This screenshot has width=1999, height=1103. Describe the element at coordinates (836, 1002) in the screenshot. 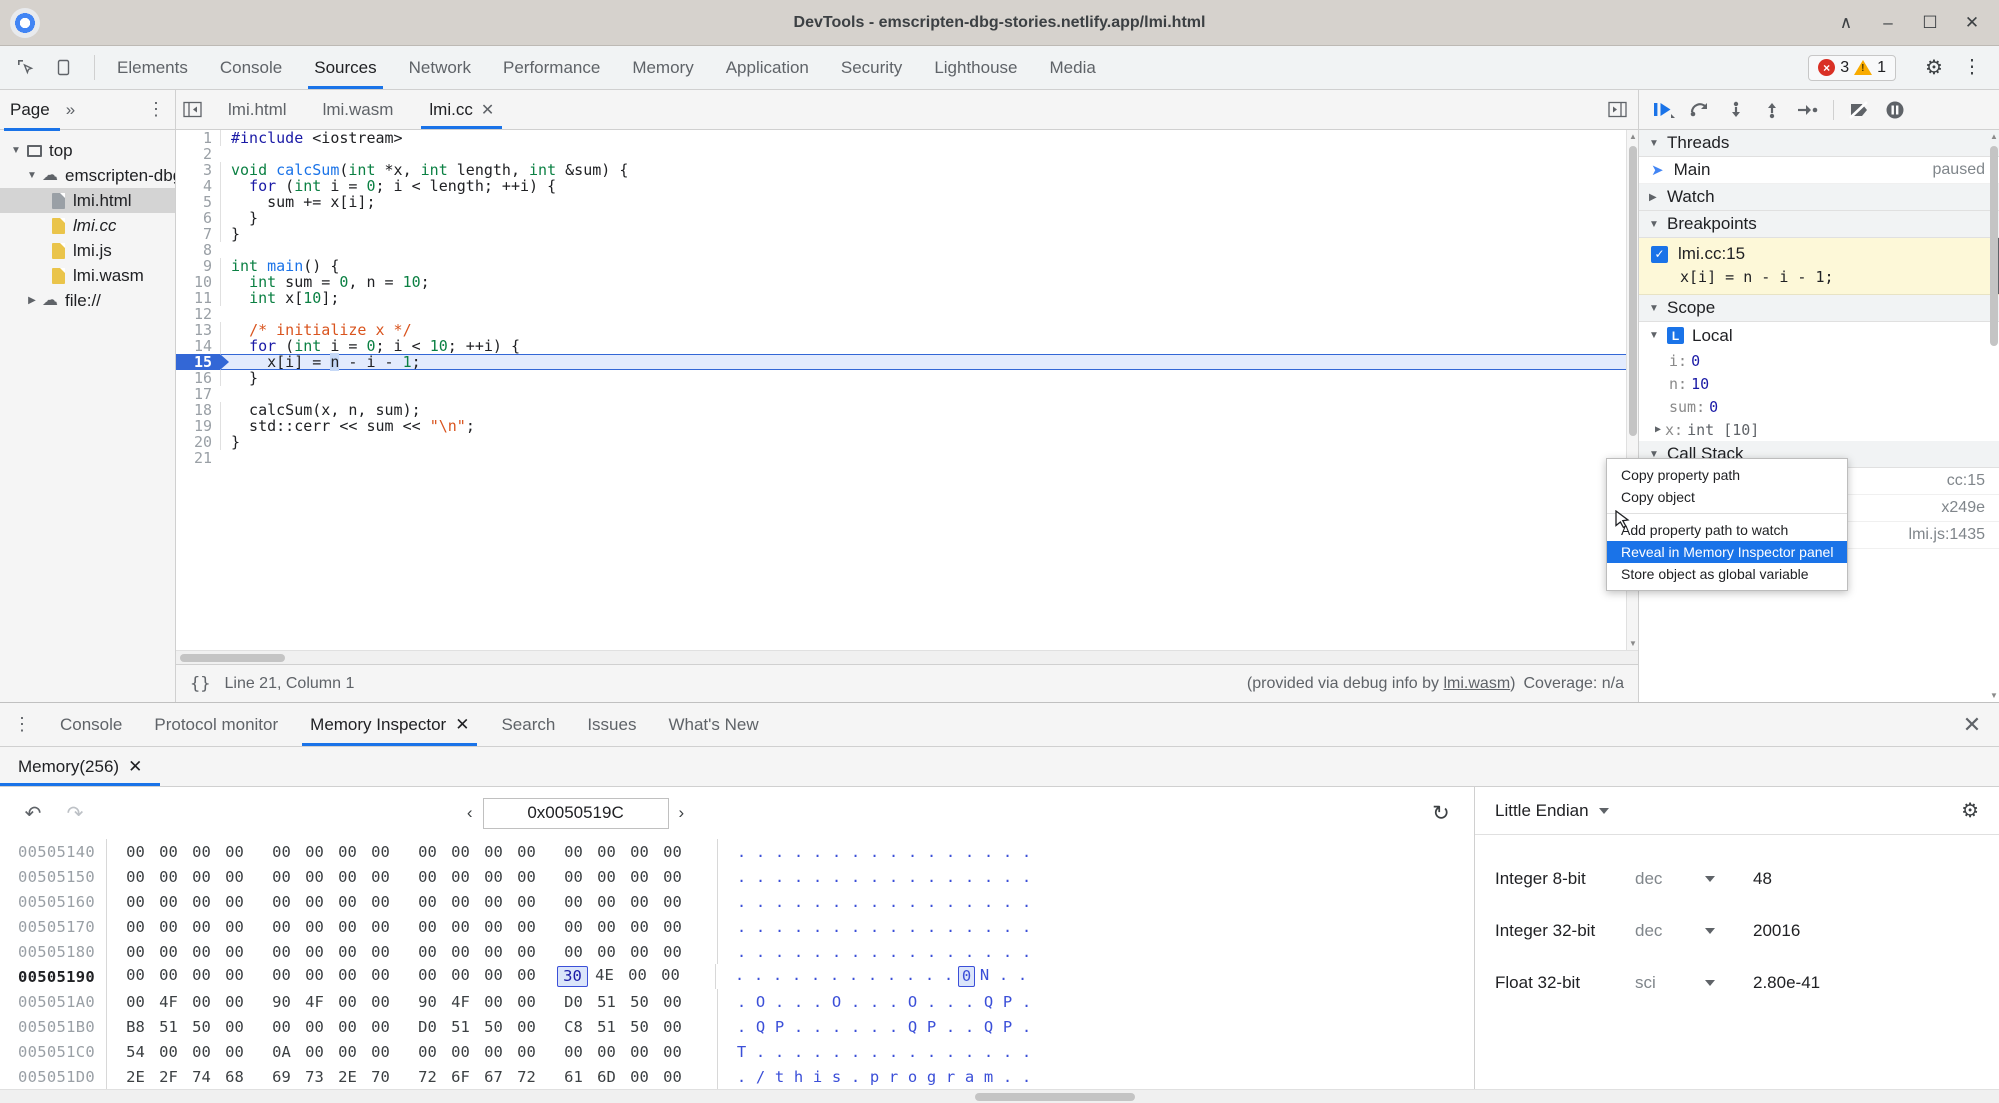

I see `ascii-char: O` at that location.